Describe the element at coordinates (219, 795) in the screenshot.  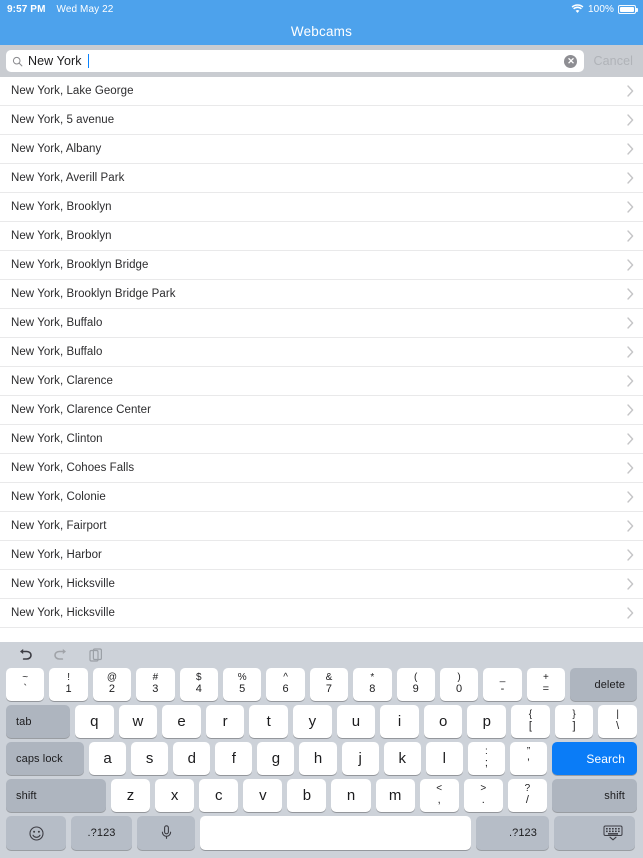
I see `key-c: c` at that location.